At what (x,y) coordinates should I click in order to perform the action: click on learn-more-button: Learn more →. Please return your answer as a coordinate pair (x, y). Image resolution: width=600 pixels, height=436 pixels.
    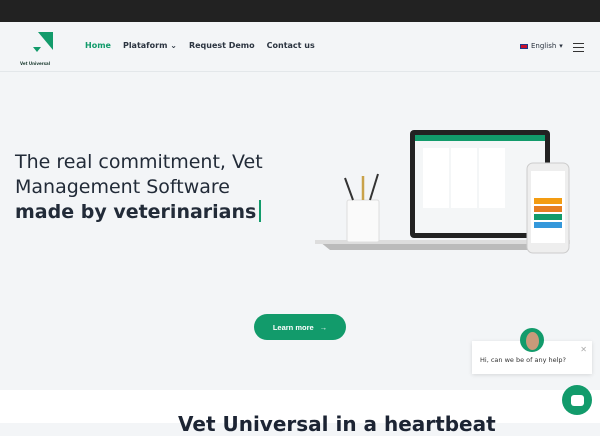
    Looking at the image, I should click on (300, 327).